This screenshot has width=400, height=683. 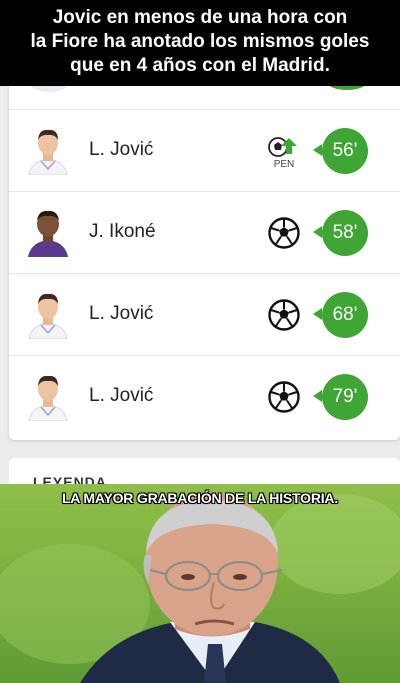 I want to click on caption-line-2: la Fiore ha anotado los mismos goles, so click(x=200, y=41).